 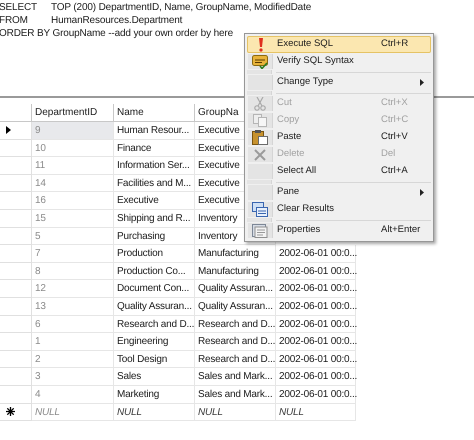 What do you see at coordinates (10, 411) in the screenshot?
I see `new-row-icon` at bounding box center [10, 411].